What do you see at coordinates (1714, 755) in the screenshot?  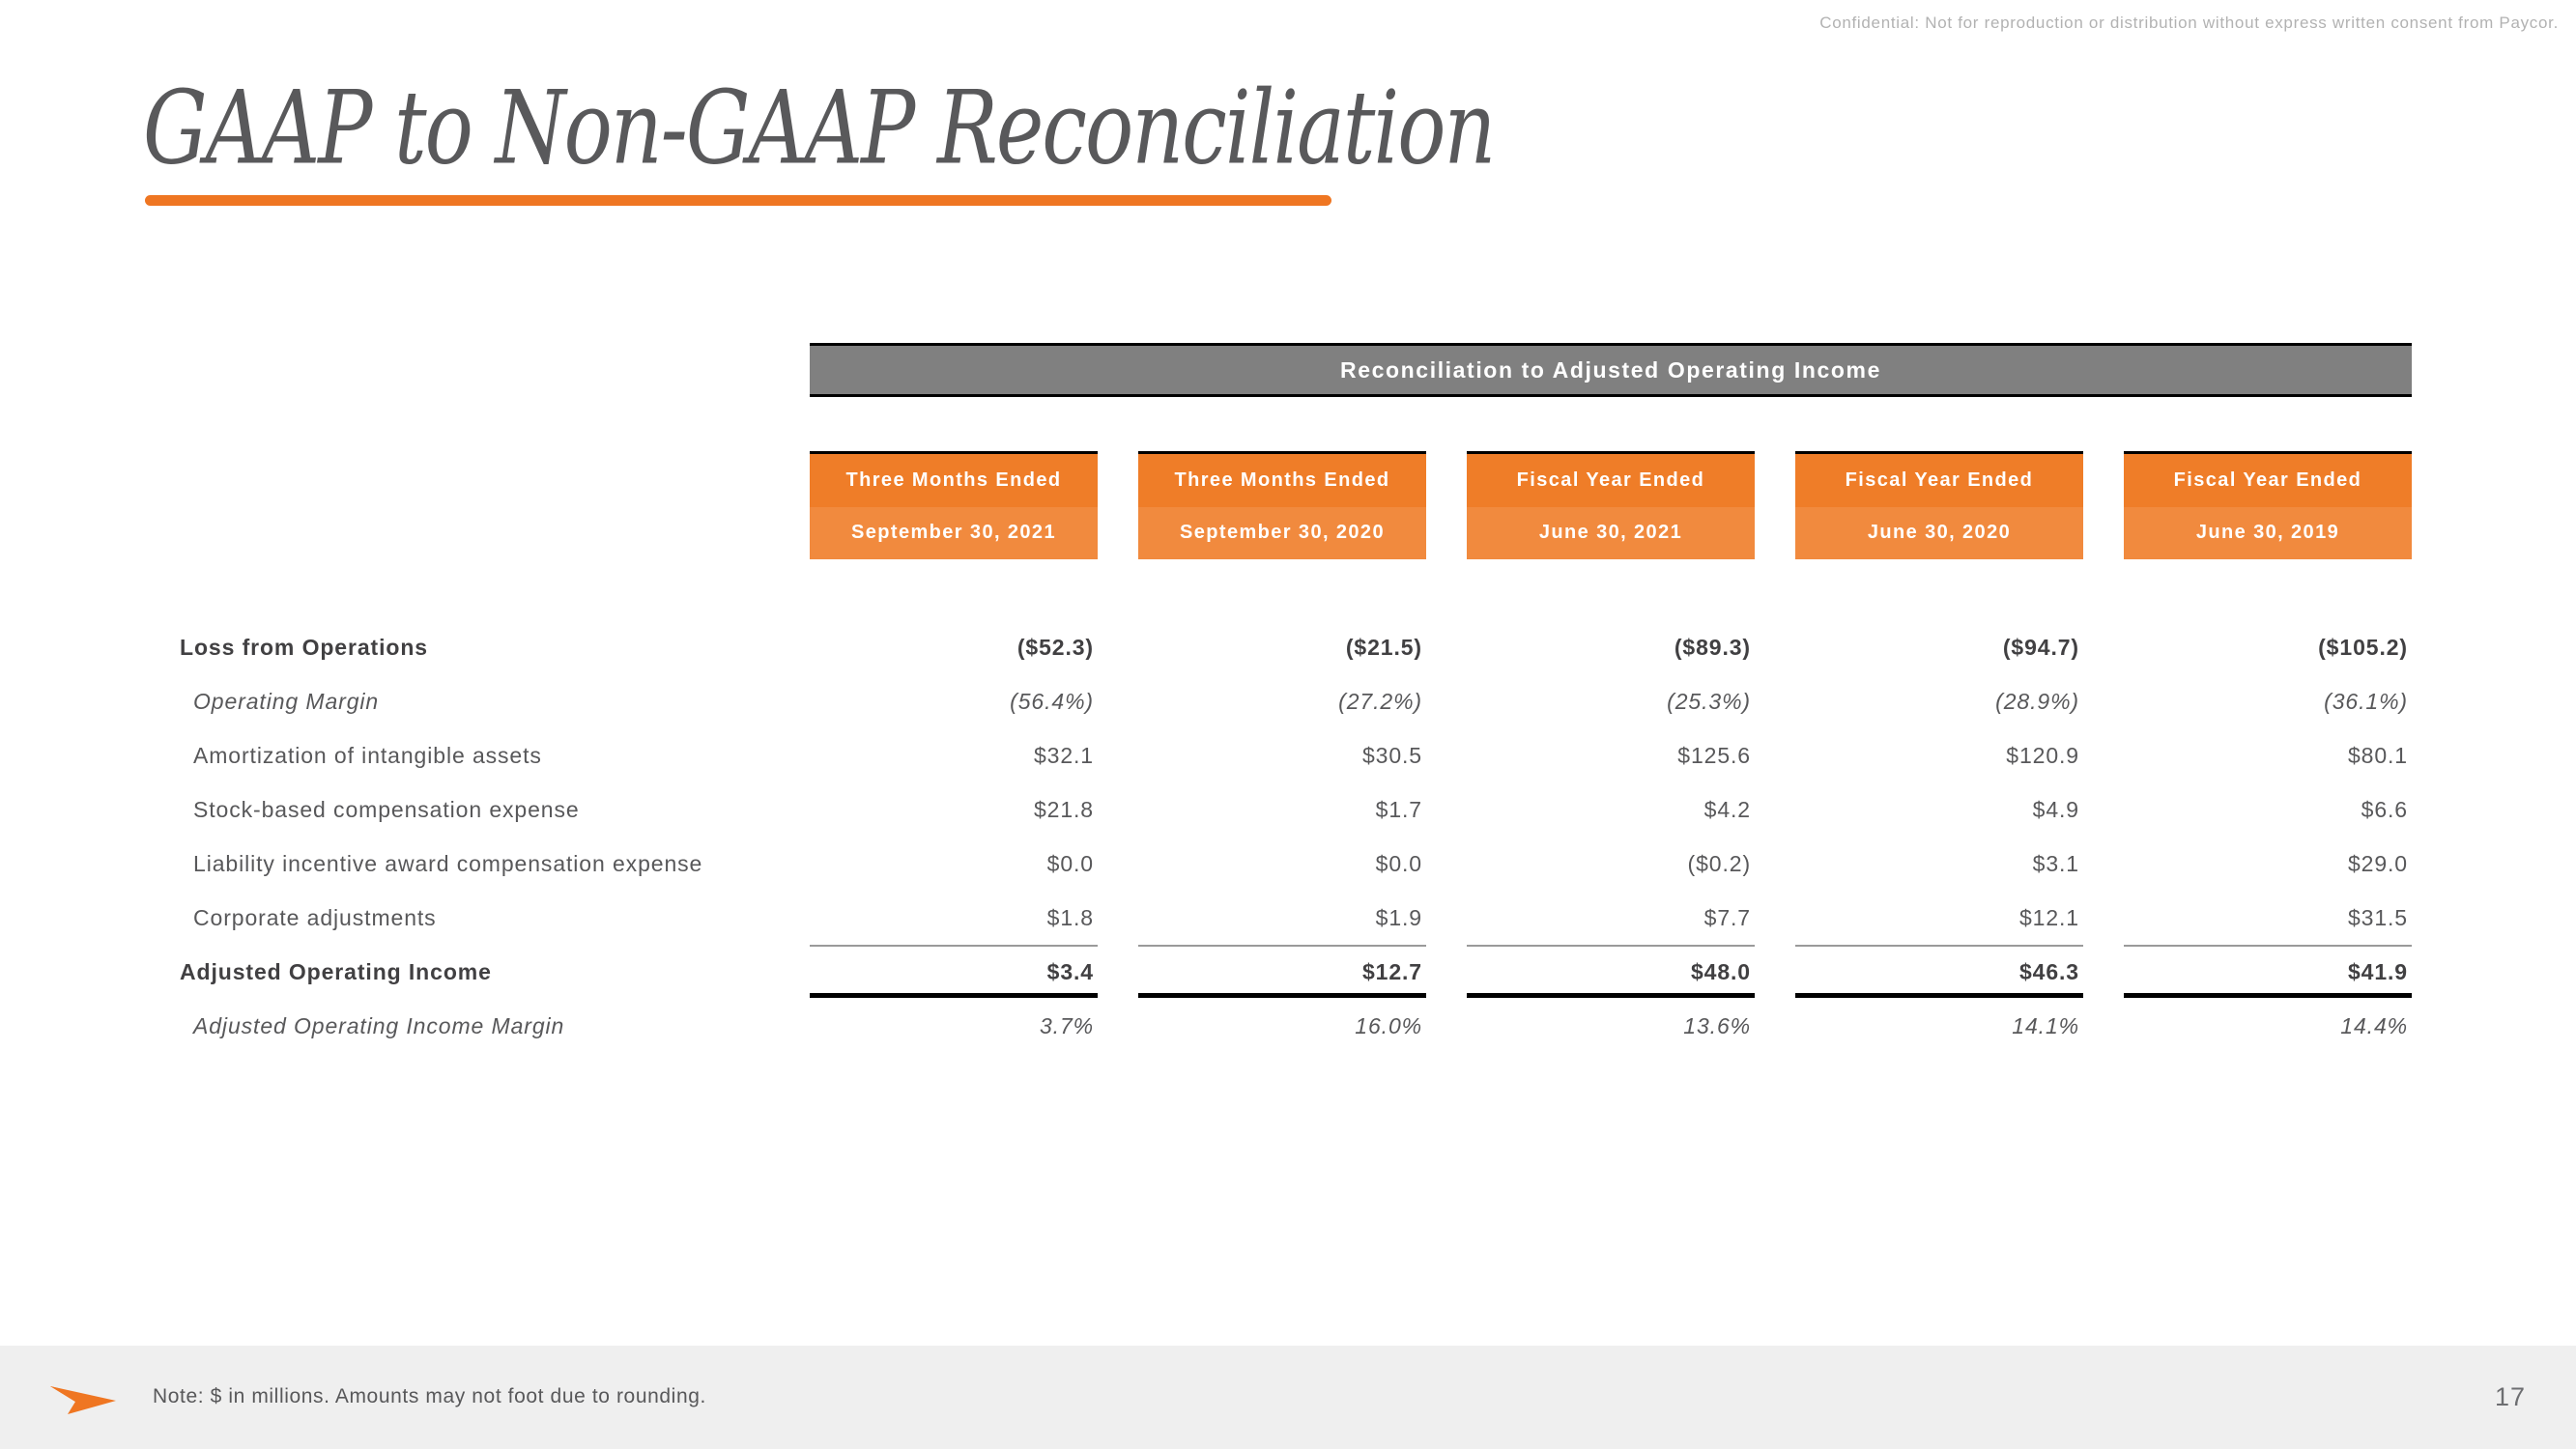 I see `table-cell: $125.6` at bounding box center [1714, 755].